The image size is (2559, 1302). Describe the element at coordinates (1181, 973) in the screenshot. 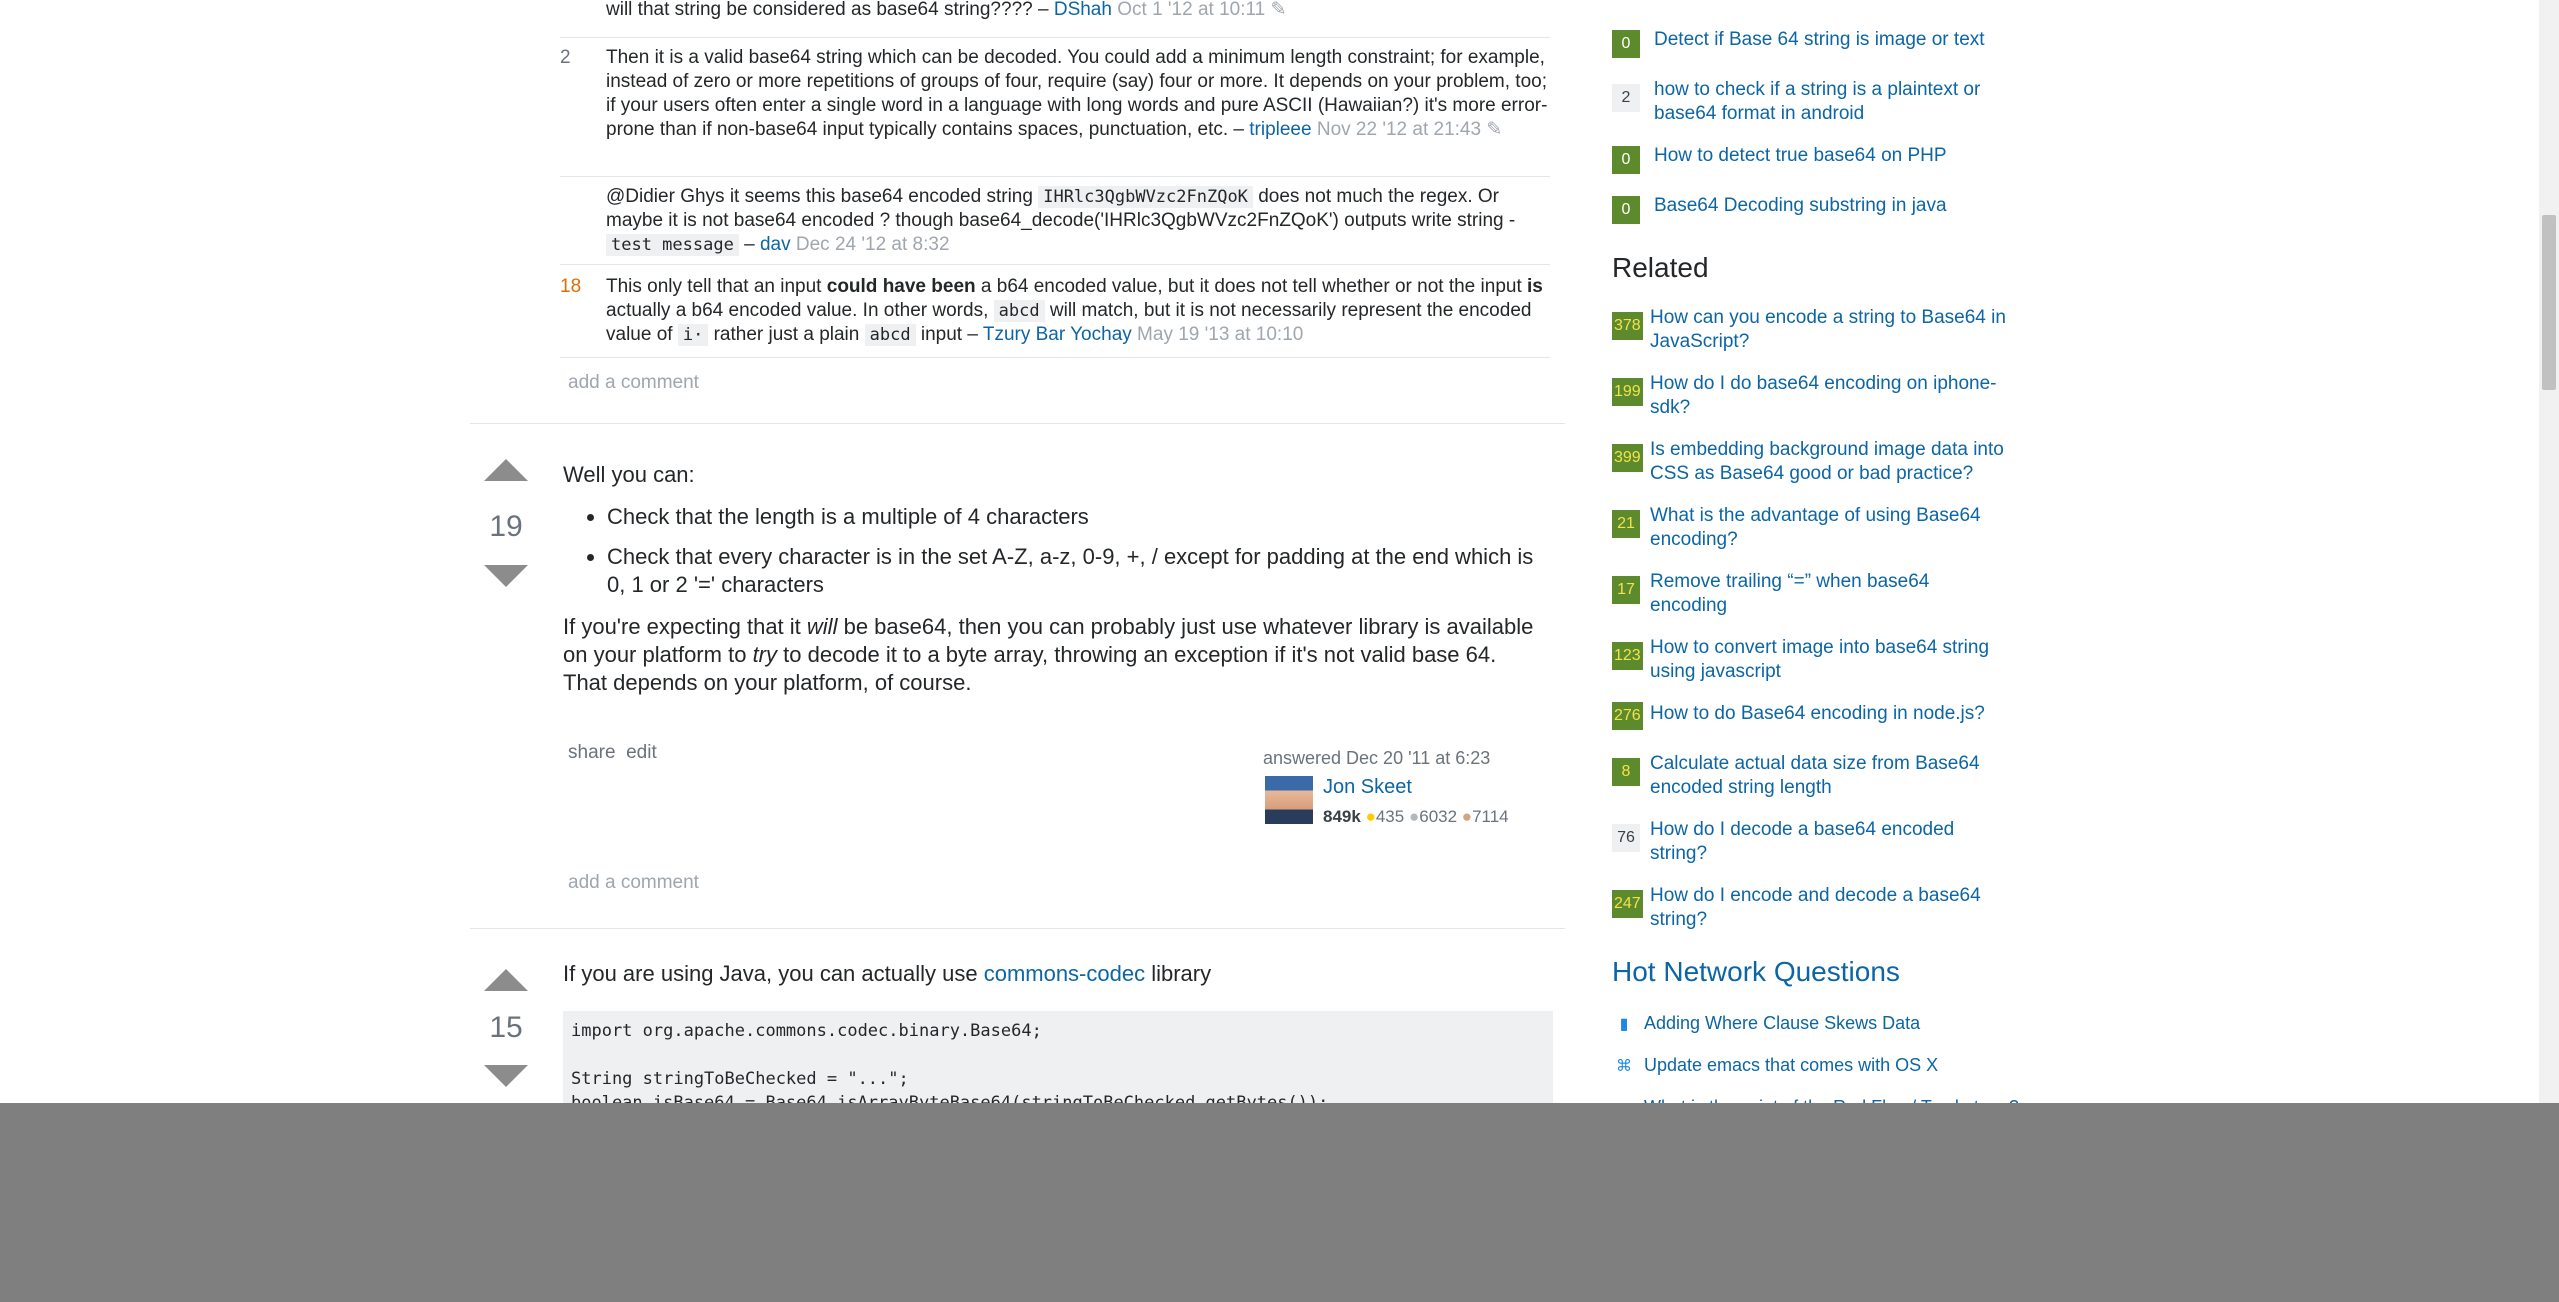

I see `paragraph-text: library` at that location.